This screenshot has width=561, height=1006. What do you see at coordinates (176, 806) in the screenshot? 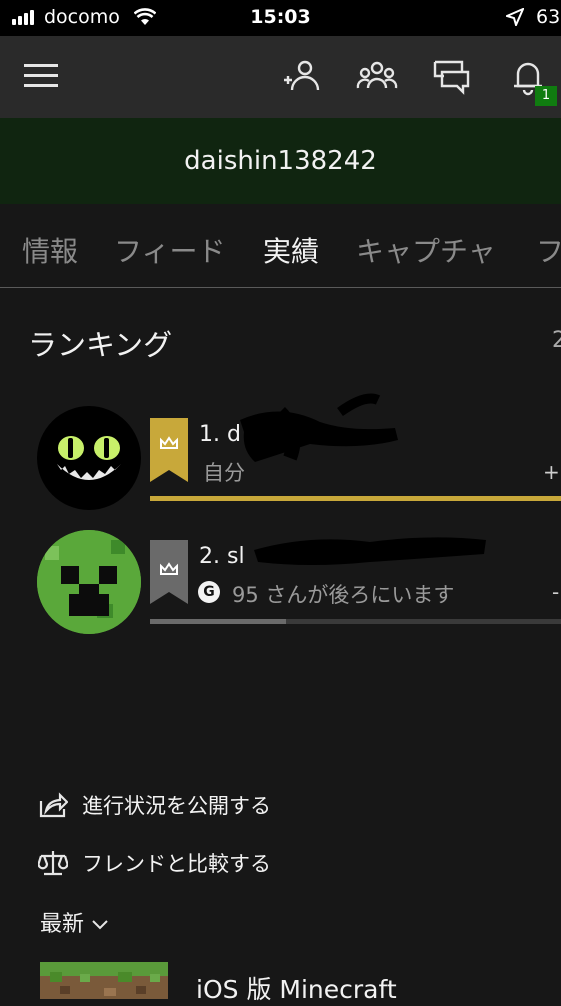
I see `share-progress-label: 進行状況を公開する` at bounding box center [176, 806].